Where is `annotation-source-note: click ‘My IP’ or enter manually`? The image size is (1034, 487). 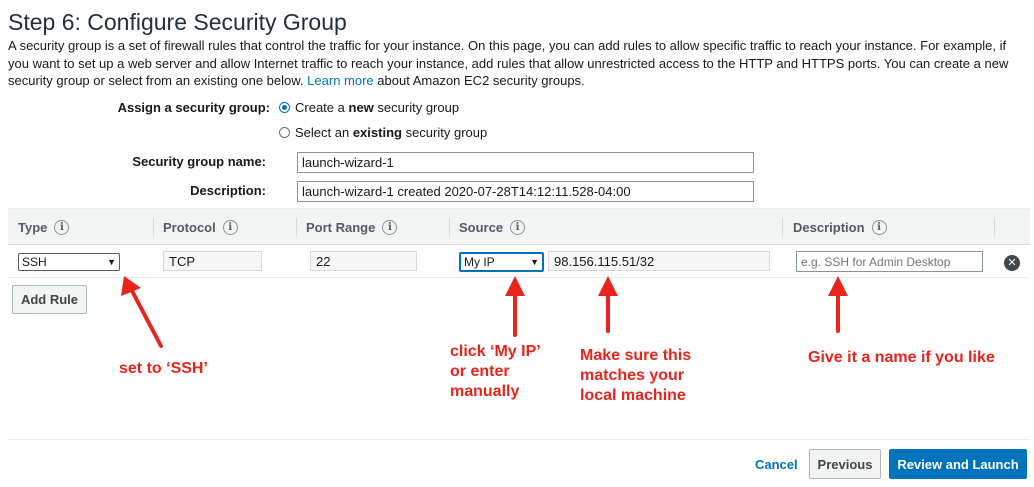
annotation-source-note: click ‘My IP’ or enter manually is located at coordinates (495, 372).